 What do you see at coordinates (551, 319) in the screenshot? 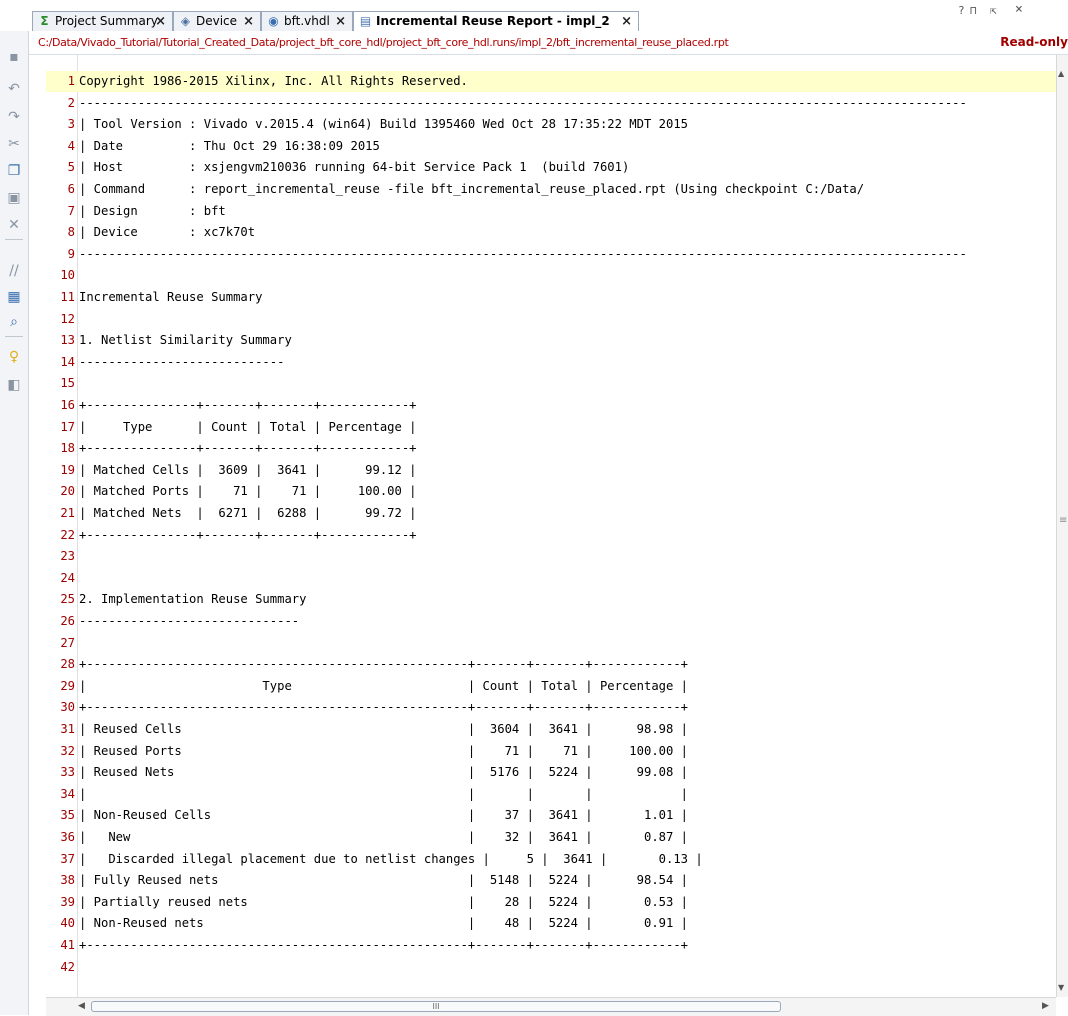
I see `editor-line: 12` at bounding box center [551, 319].